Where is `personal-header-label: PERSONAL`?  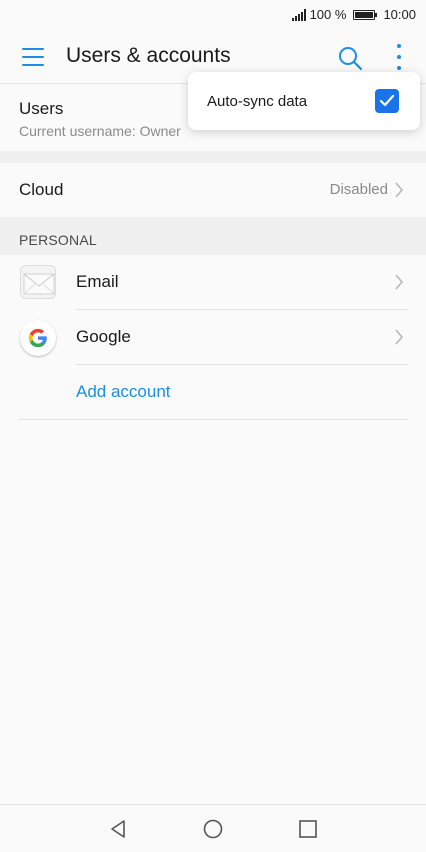 personal-header-label: PERSONAL is located at coordinates (58, 240).